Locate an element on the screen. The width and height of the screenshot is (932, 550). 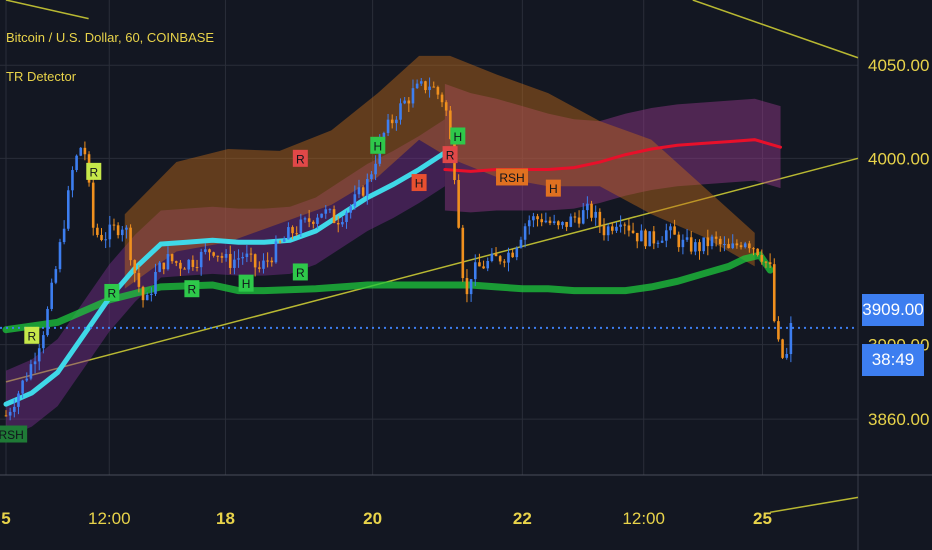
price-tick-label: 4000.00 is located at coordinates (898, 158).